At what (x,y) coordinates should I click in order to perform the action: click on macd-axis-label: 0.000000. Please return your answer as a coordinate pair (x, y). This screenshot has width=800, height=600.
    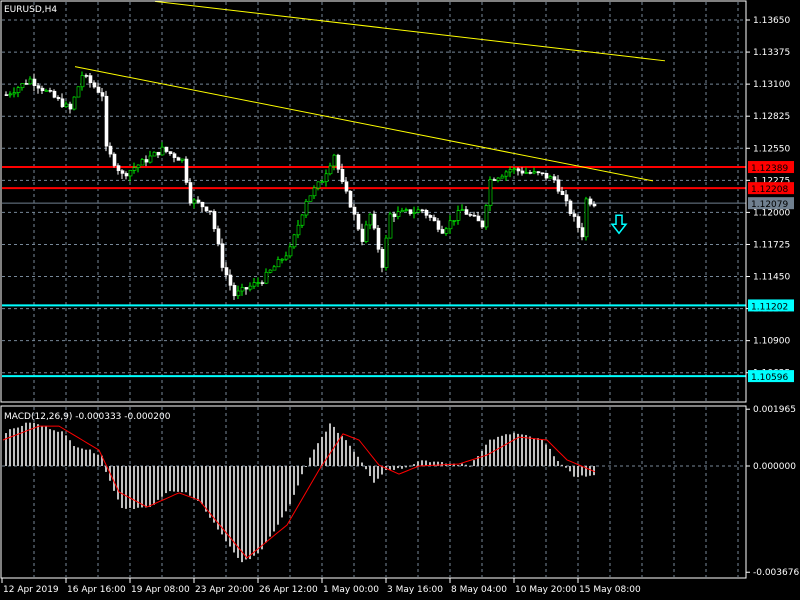
    Looking at the image, I should click on (774, 467).